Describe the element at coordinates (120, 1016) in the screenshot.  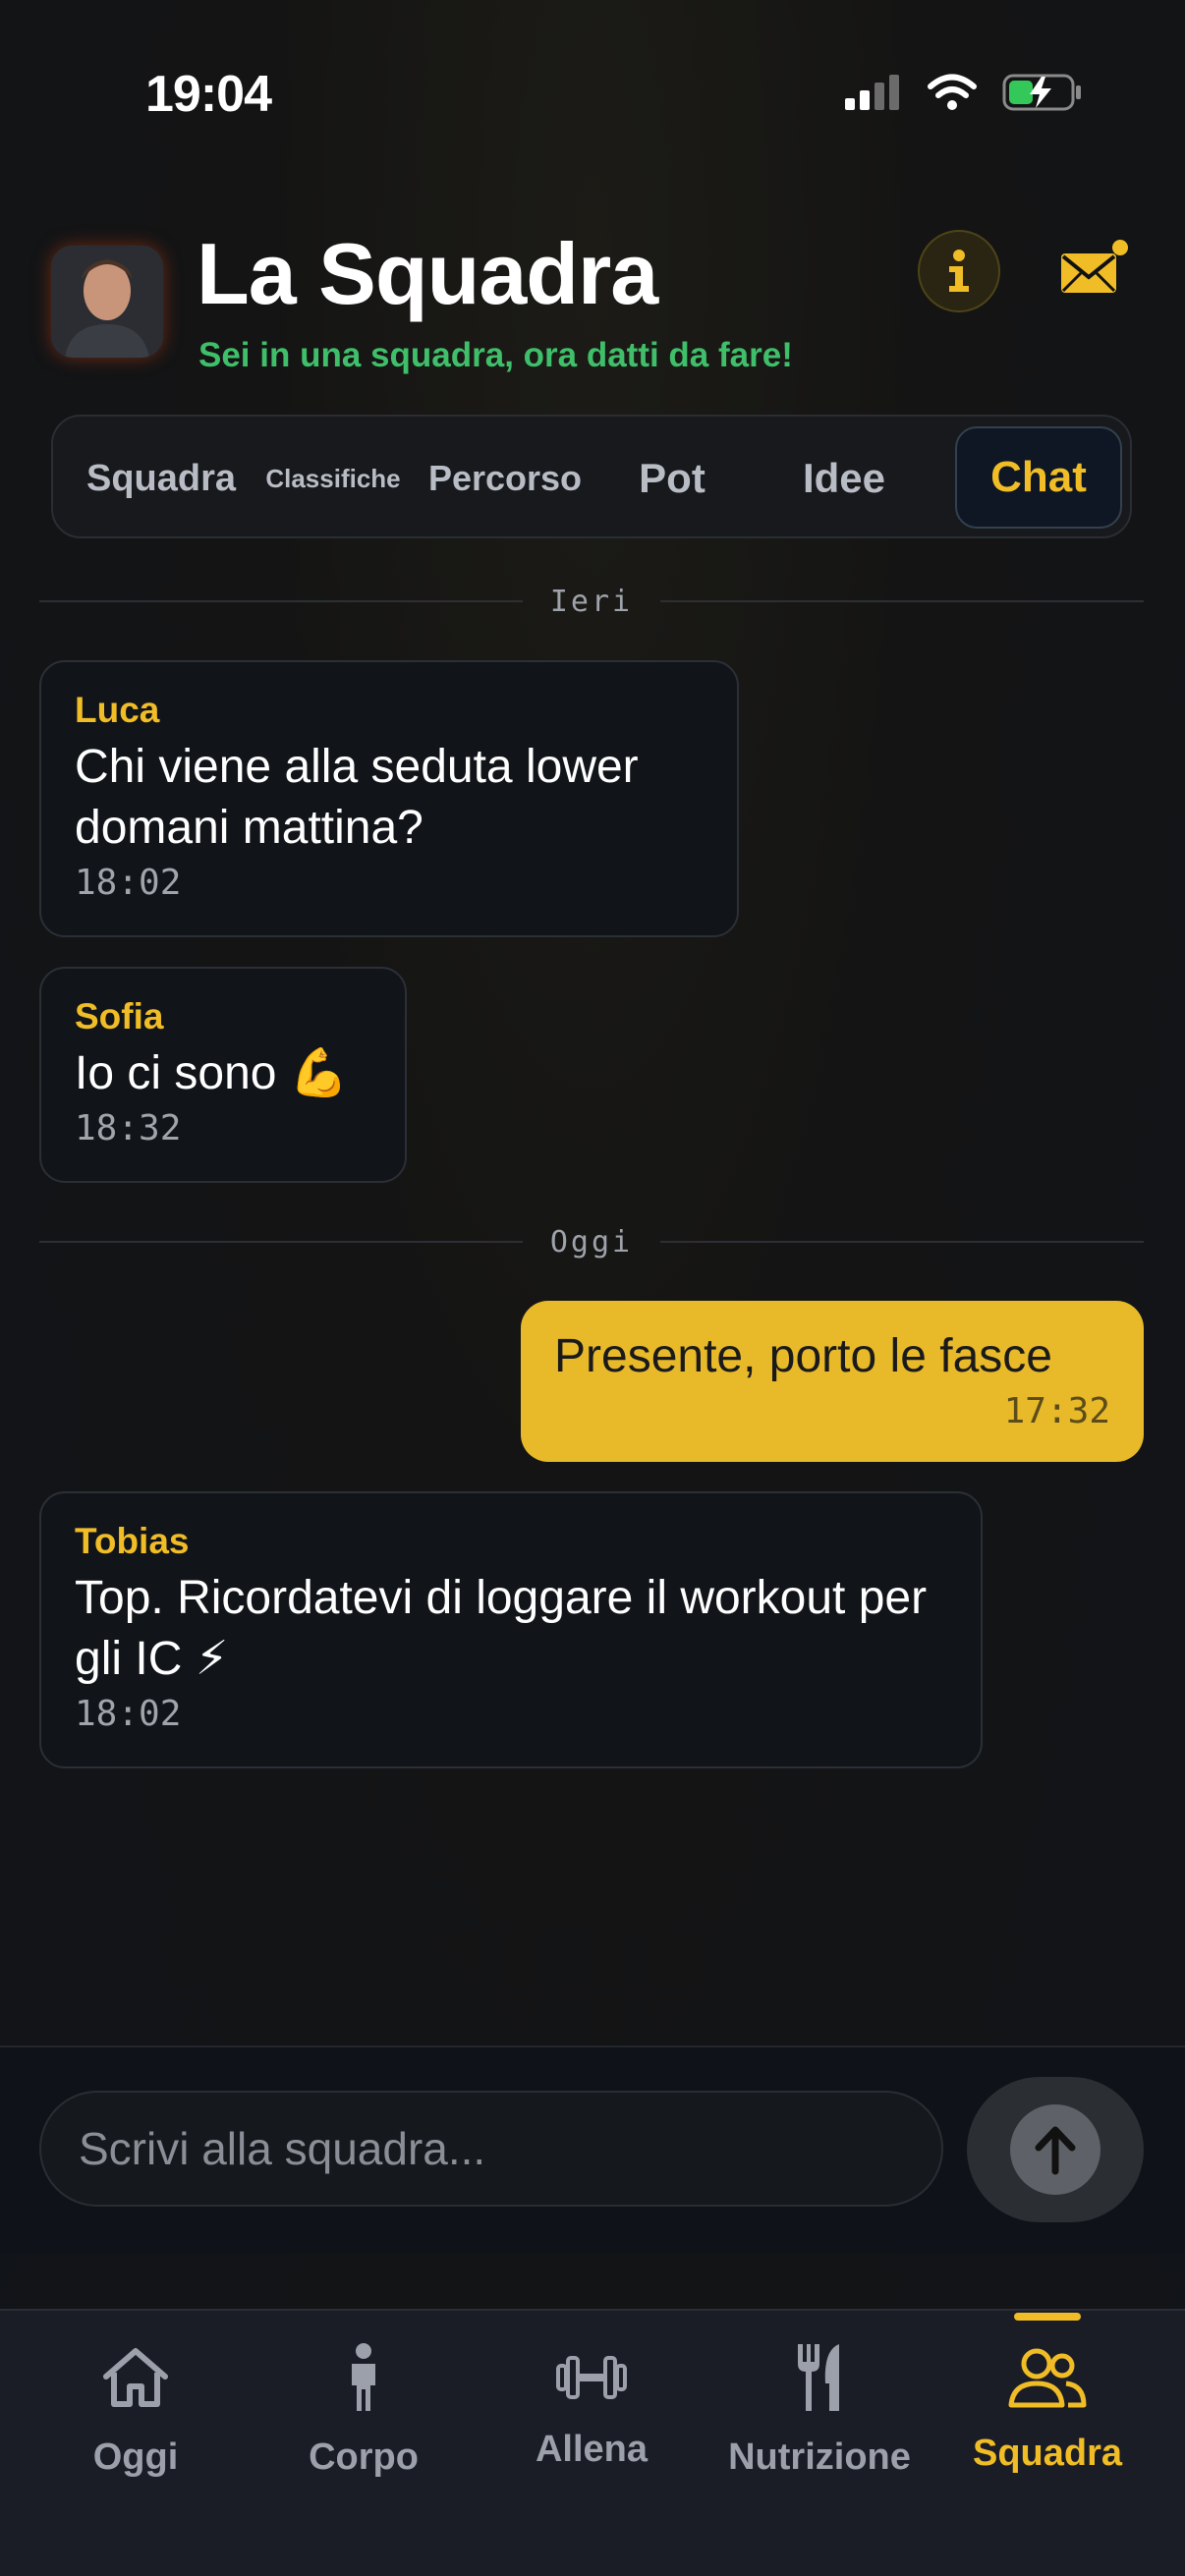
I see `message-author: Sofia` at that location.